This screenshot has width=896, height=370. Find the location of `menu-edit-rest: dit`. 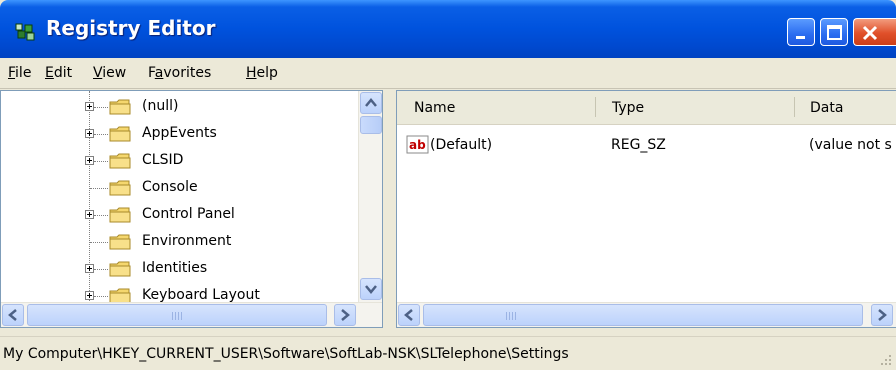

menu-edit-rest: dit is located at coordinates (63, 73).